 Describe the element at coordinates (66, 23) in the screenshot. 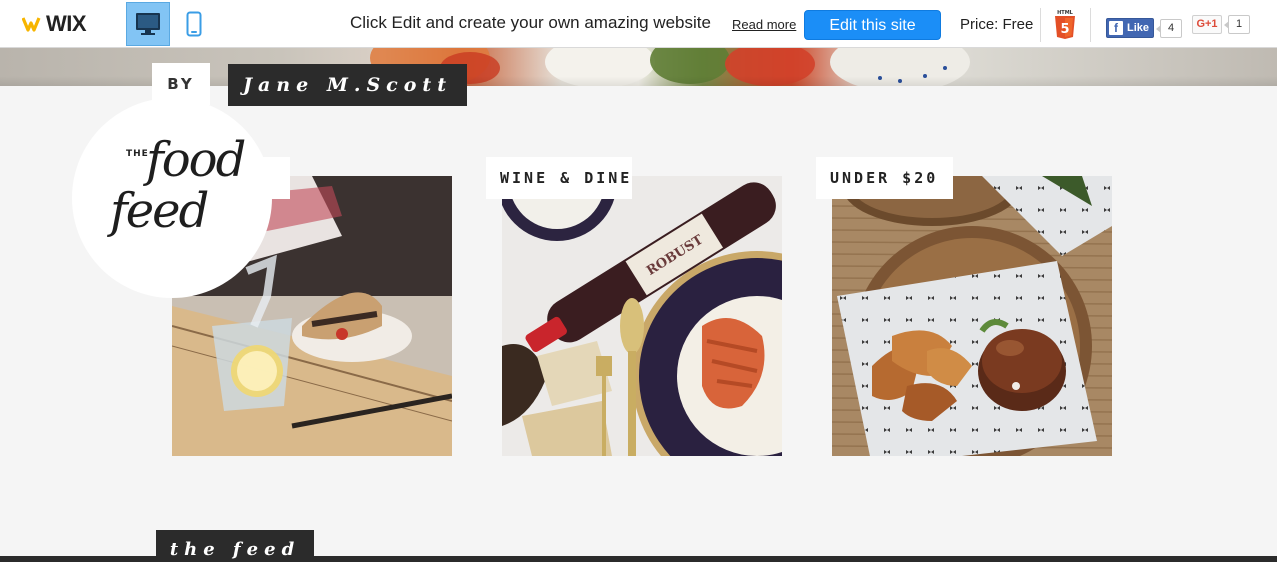

I see `wix-brand-text: WIX` at that location.